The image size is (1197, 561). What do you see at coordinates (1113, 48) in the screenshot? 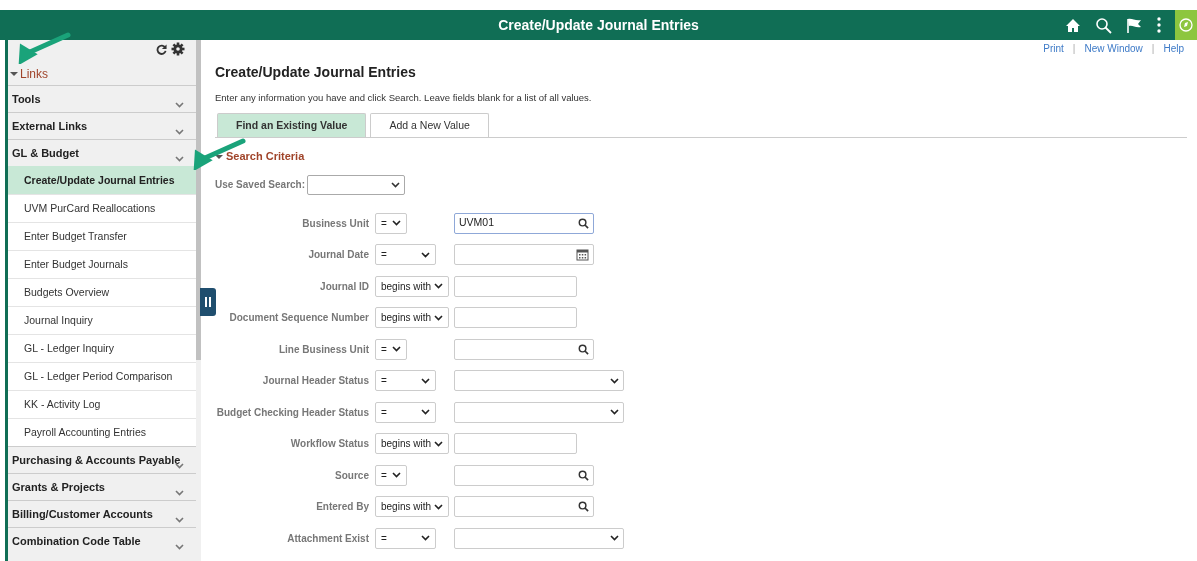
I see `header-link: New Window` at bounding box center [1113, 48].